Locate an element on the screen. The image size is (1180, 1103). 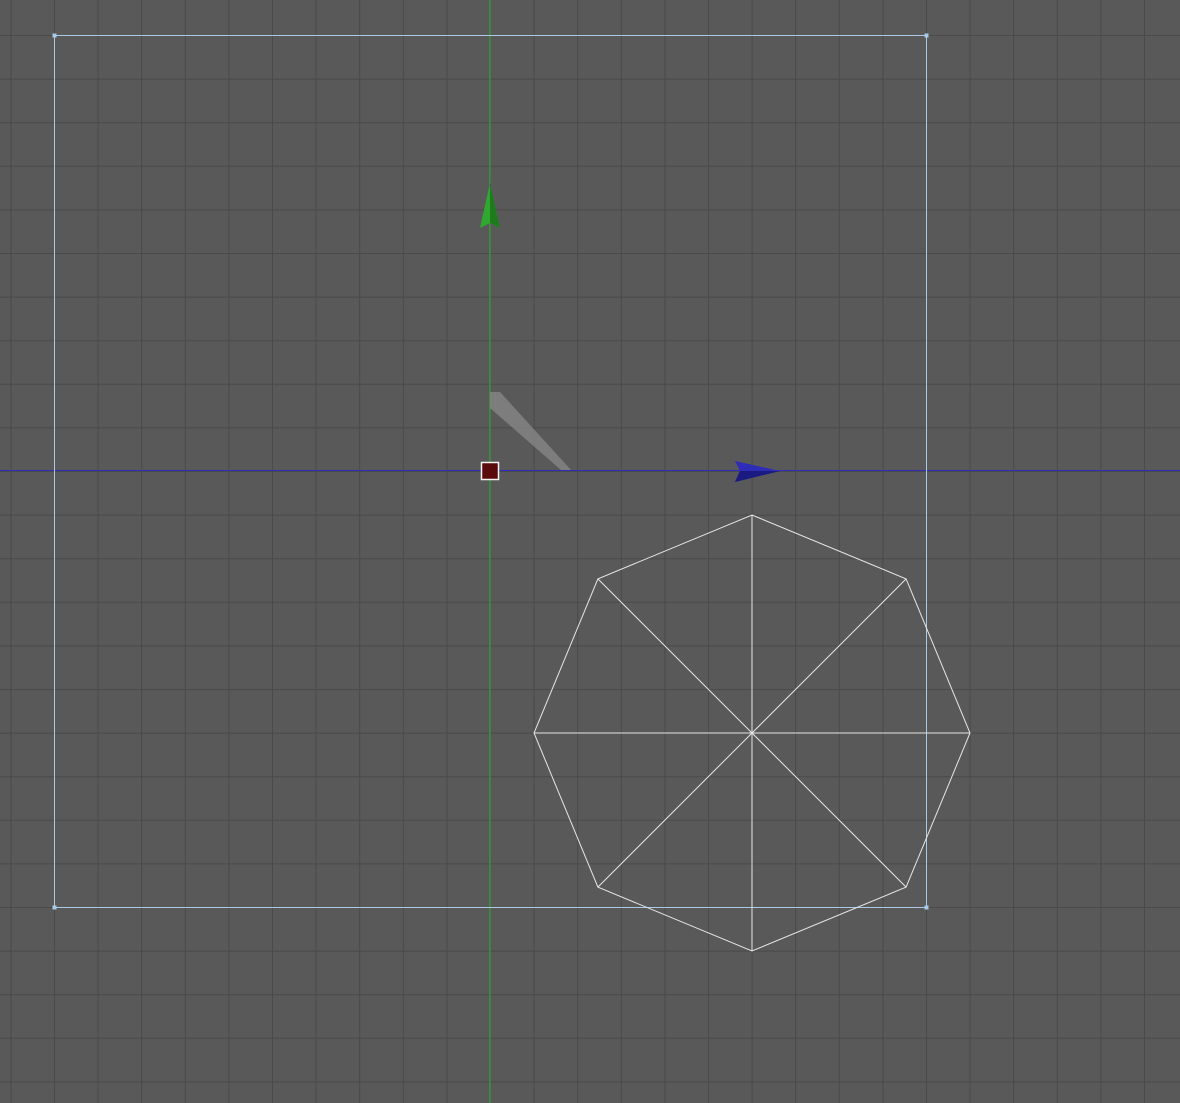
octagon-wireframe is located at coordinates (752, 733).